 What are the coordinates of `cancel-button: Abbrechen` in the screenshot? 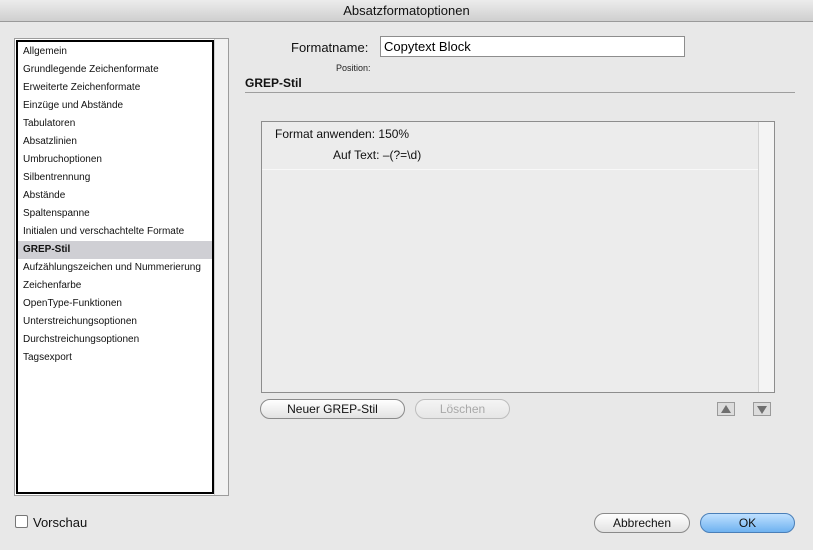 It's located at (642, 523).